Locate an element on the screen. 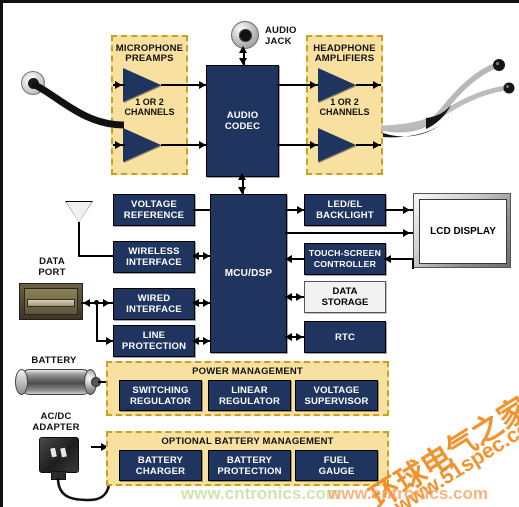 The height and width of the screenshot is (507, 519). stethoscope-headphone-icon is located at coordinates (448, 98).